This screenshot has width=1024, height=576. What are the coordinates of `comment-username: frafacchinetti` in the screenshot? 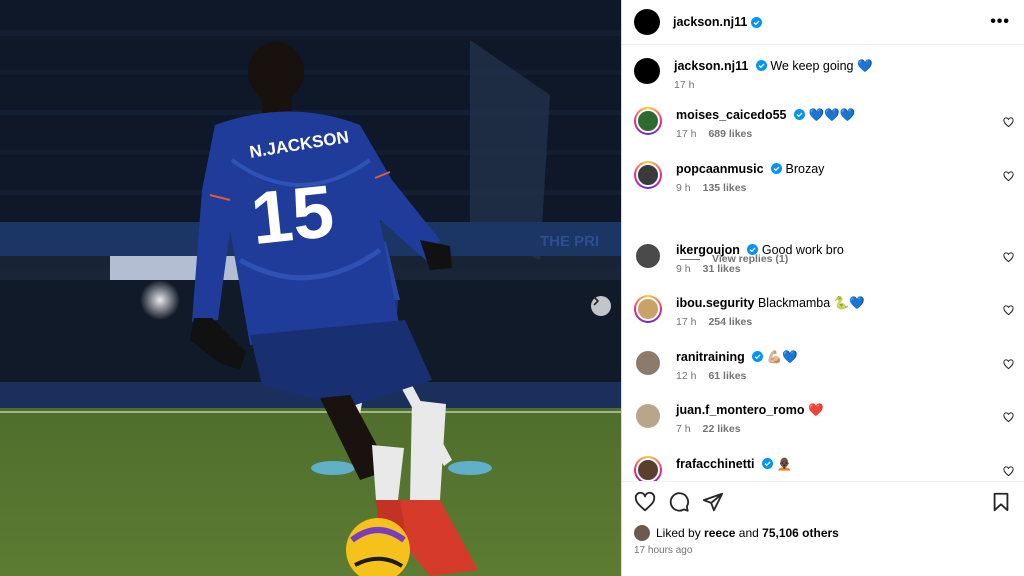 It's located at (715, 464).